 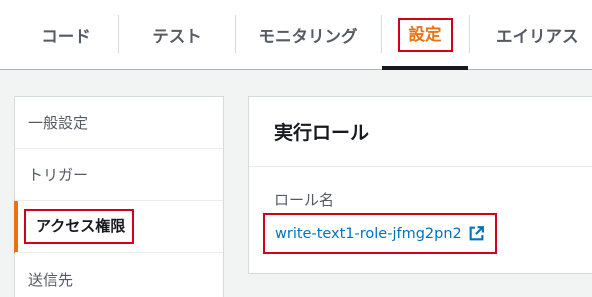 I want to click on role-name-label: ロール名, so click(x=304, y=200).